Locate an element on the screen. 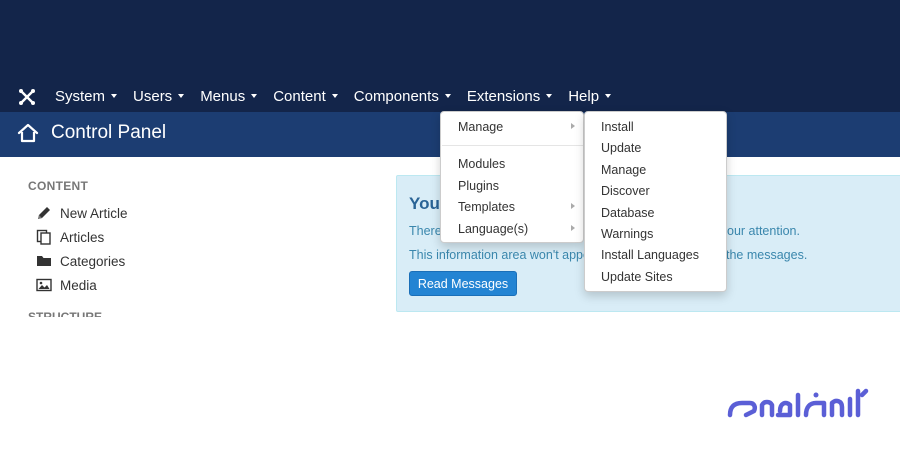  nav-label: Components is located at coordinates (396, 96).